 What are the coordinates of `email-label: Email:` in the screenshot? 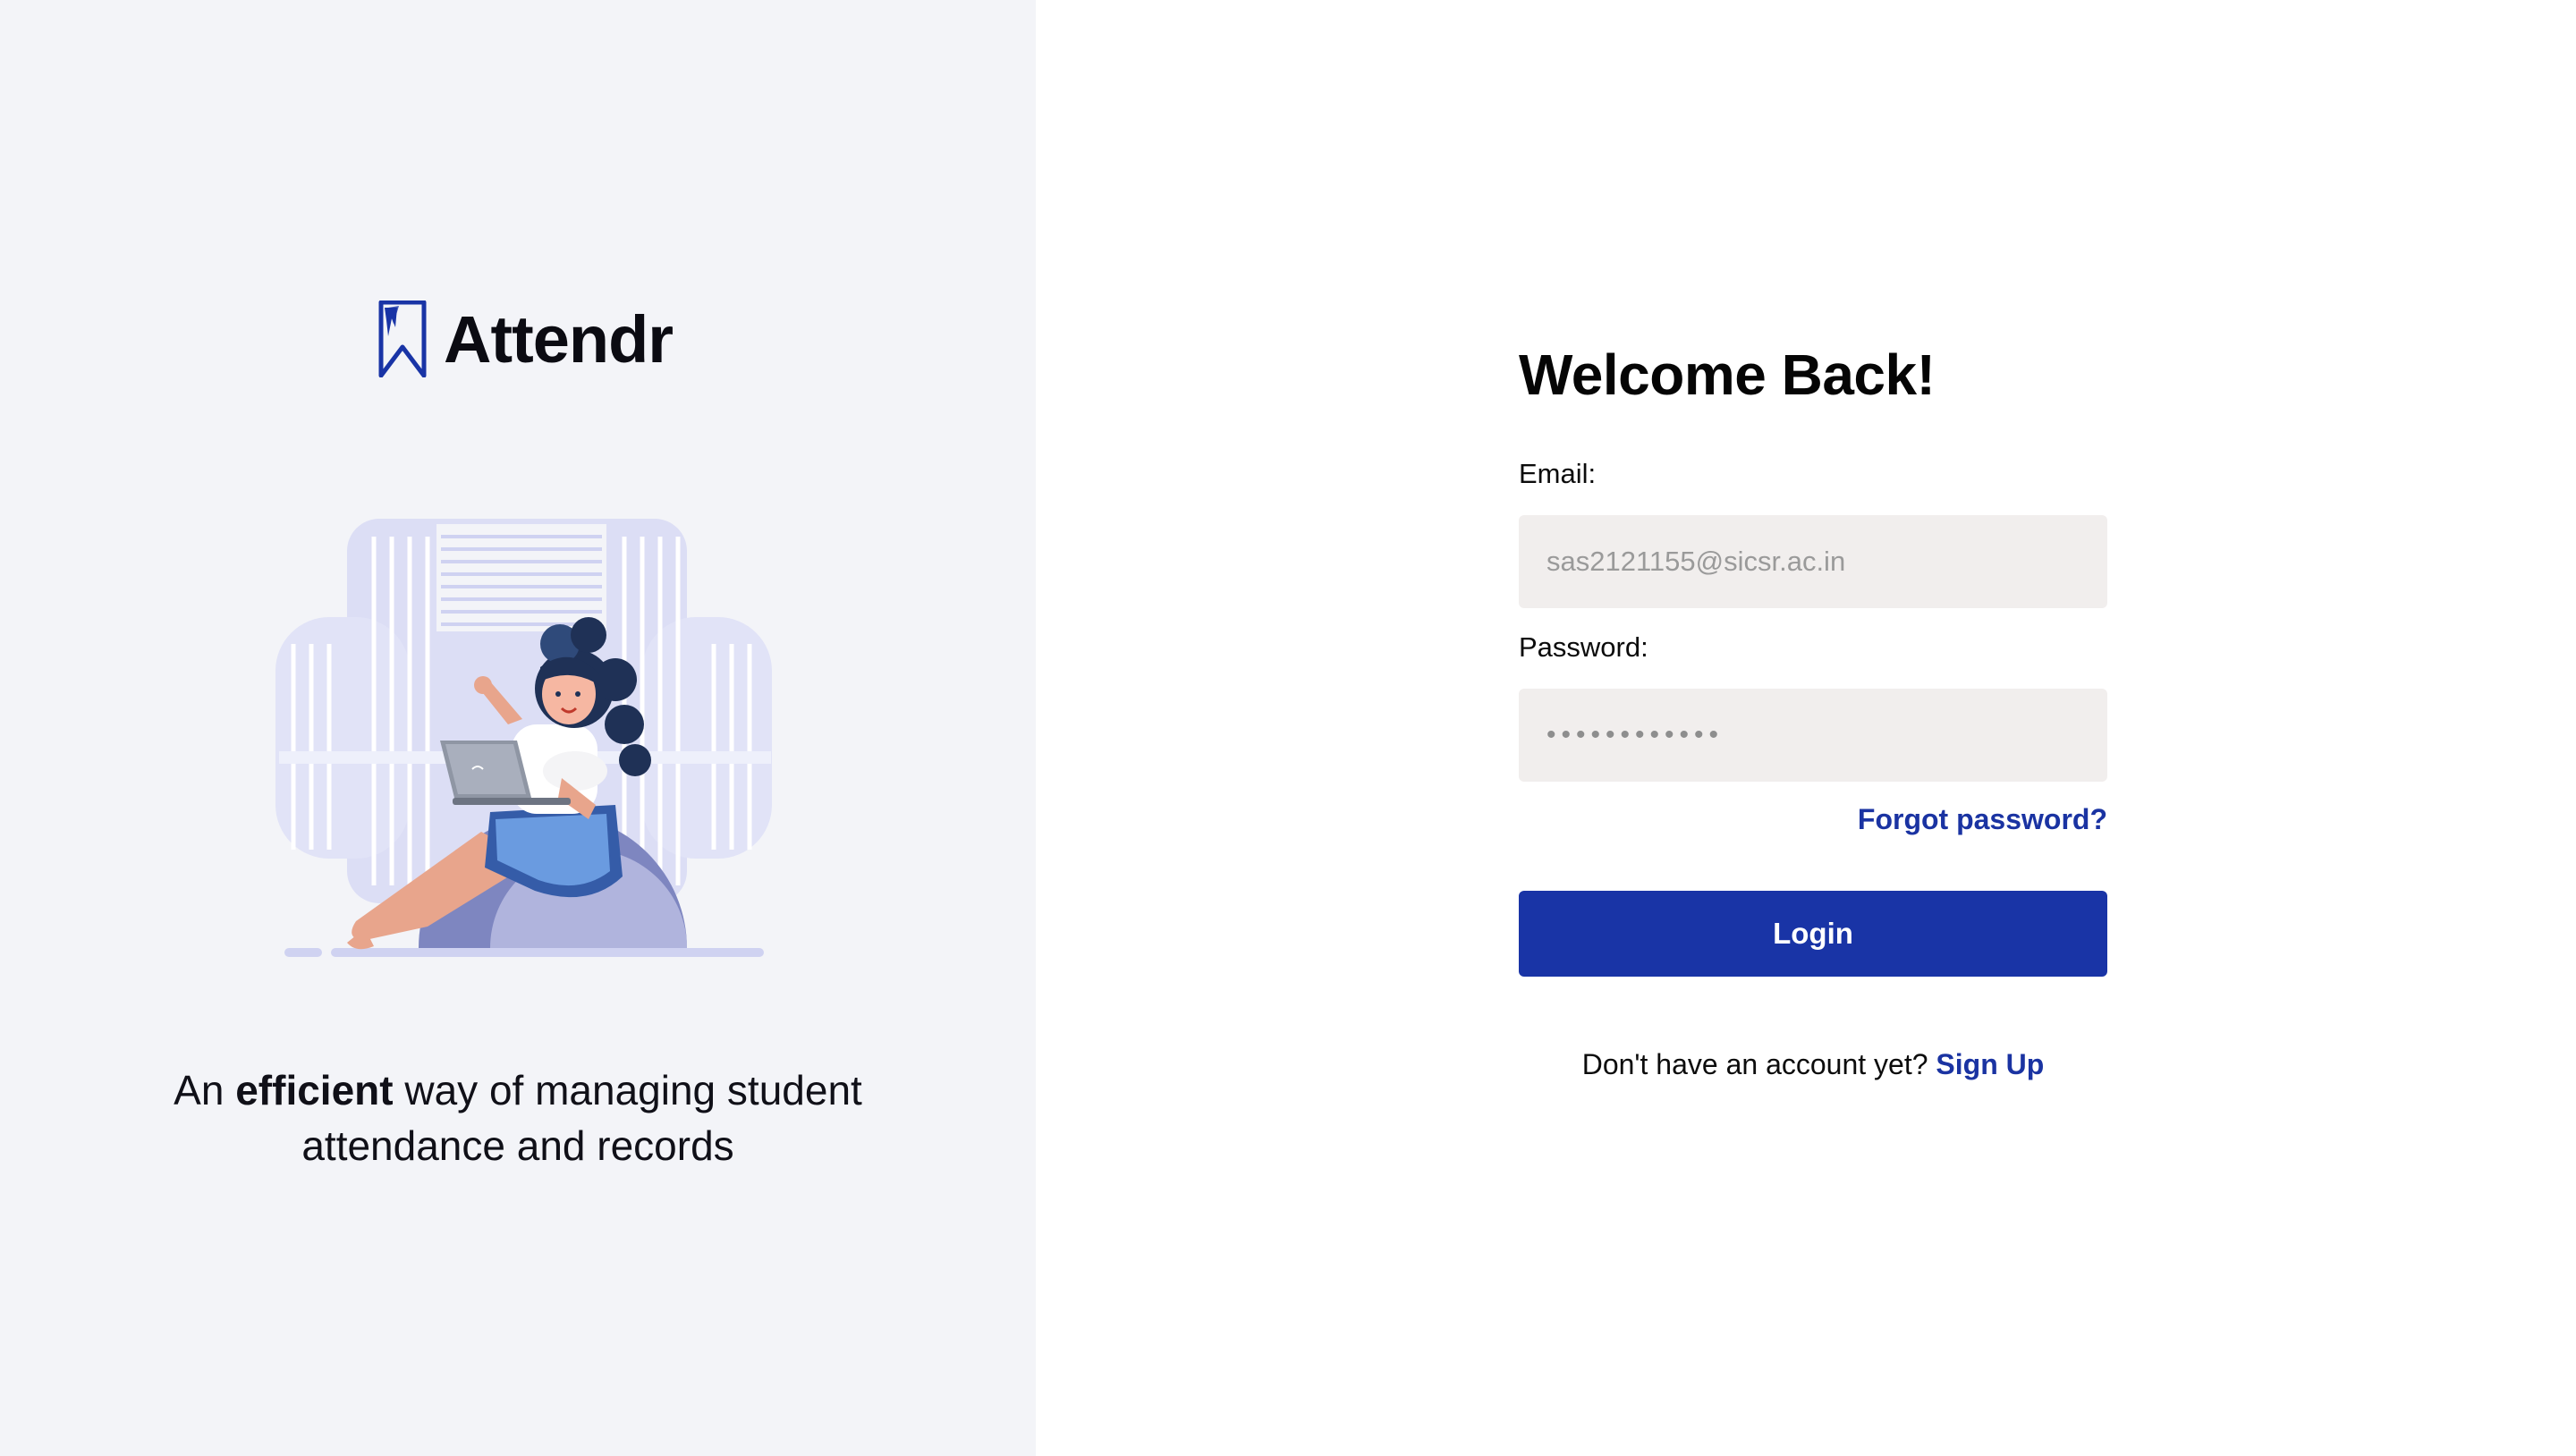 It's located at (1558, 473).